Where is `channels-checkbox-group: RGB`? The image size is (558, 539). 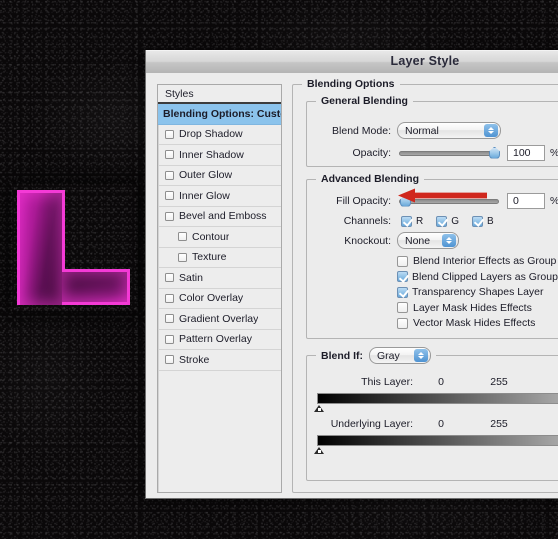
channels-checkbox-group: RGB is located at coordinates (454, 221).